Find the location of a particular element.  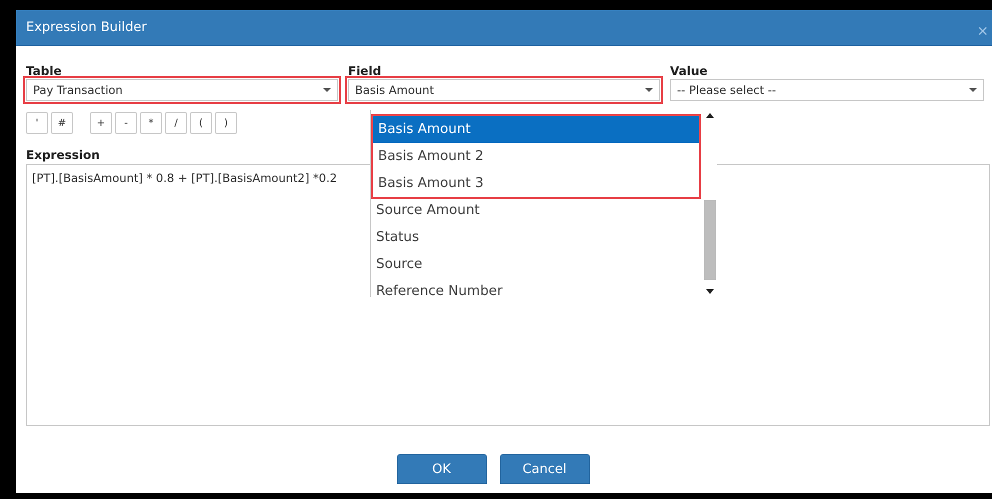

dropdown-option: Basis Amount 3 is located at coordinates (536, 183).